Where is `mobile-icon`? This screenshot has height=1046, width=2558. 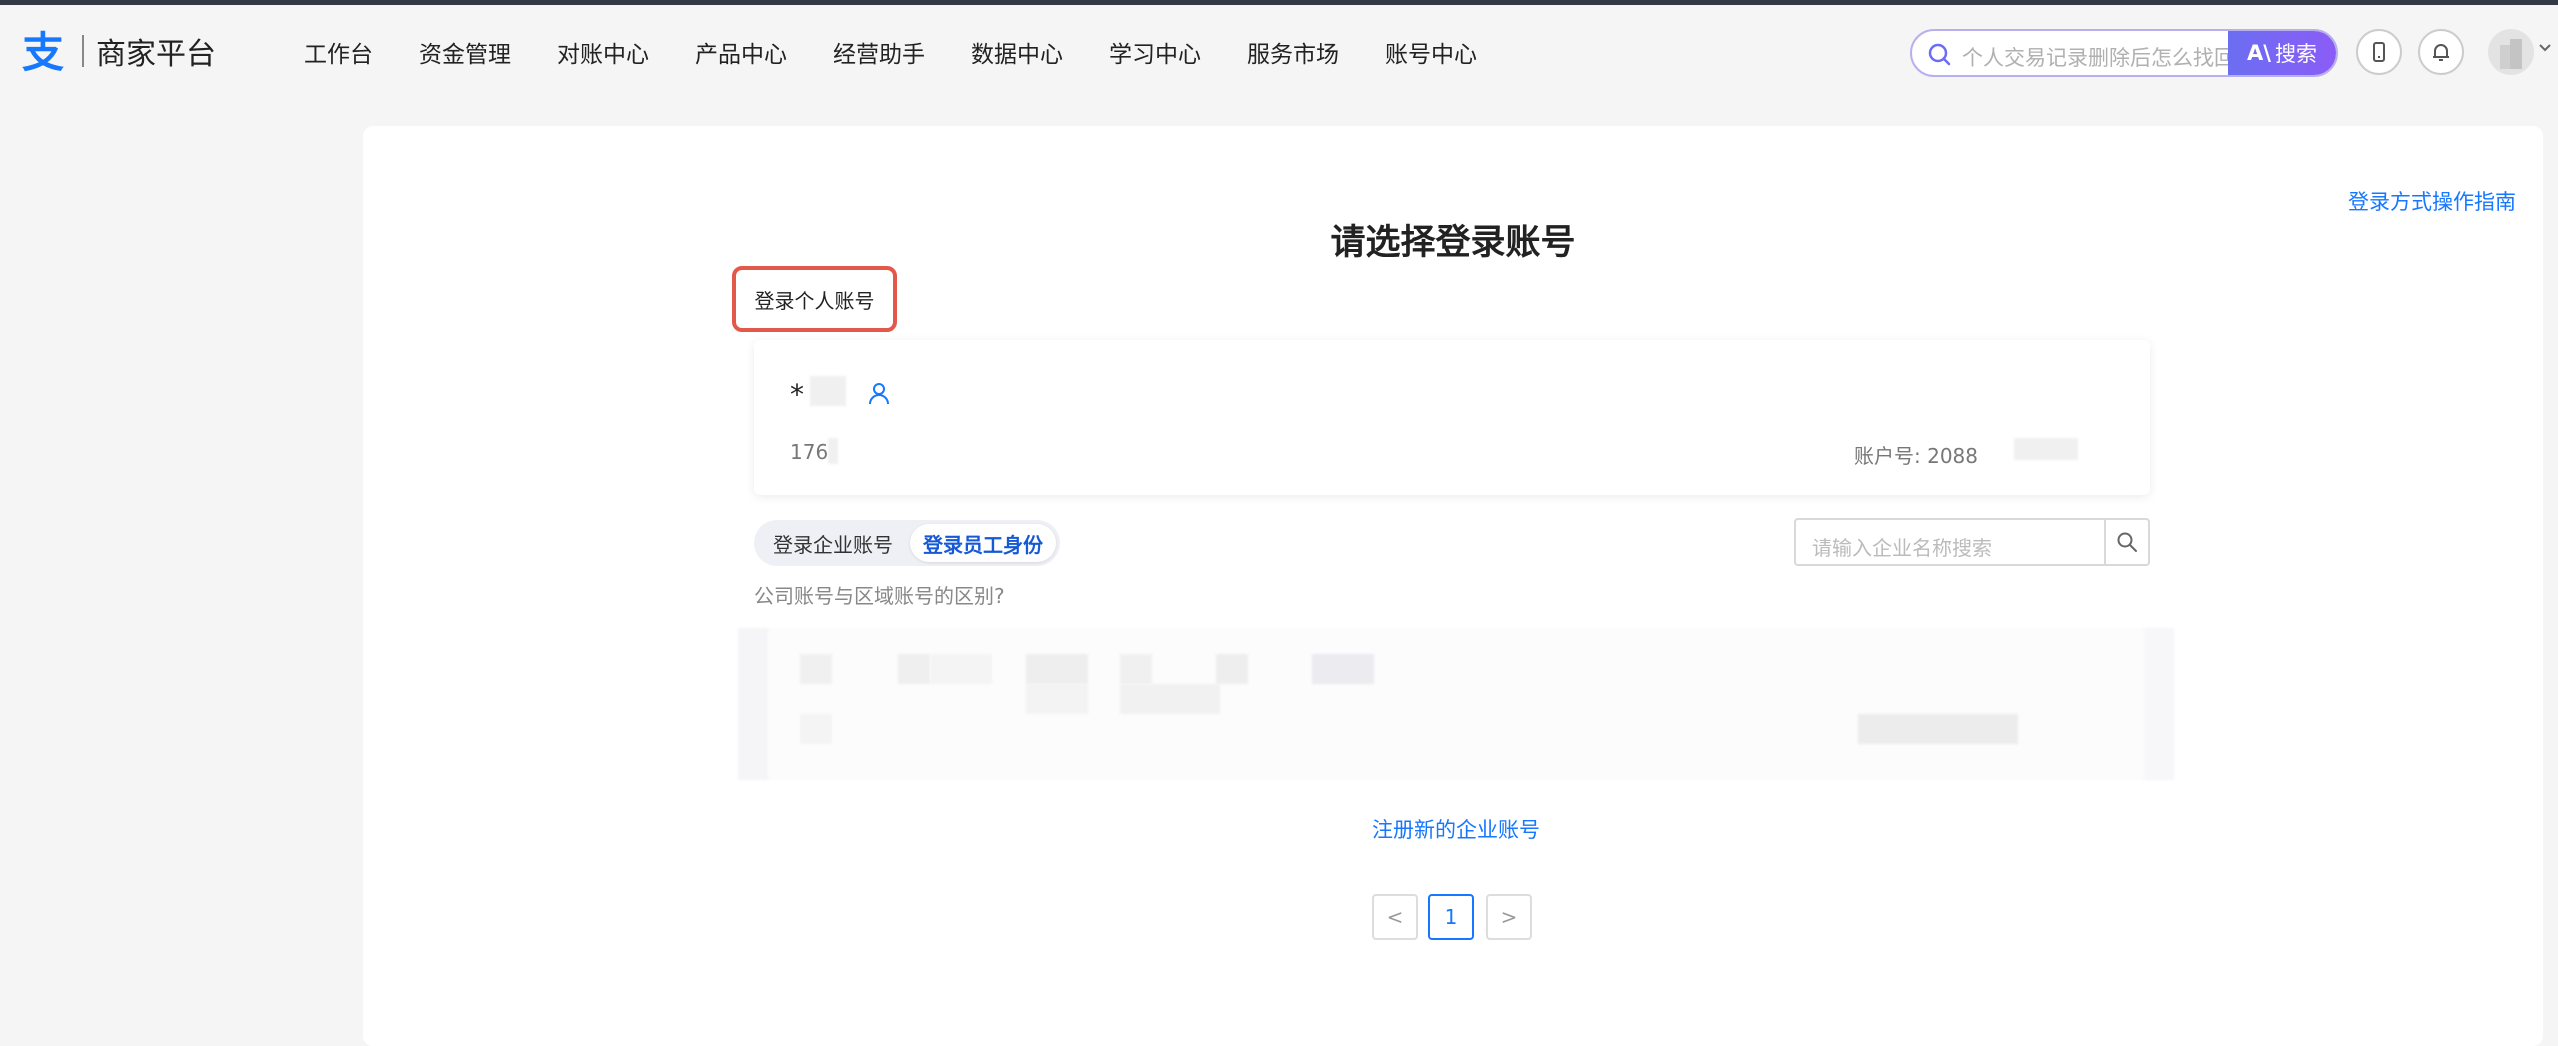
mobile-icon is located at coordinates (2379, 52).